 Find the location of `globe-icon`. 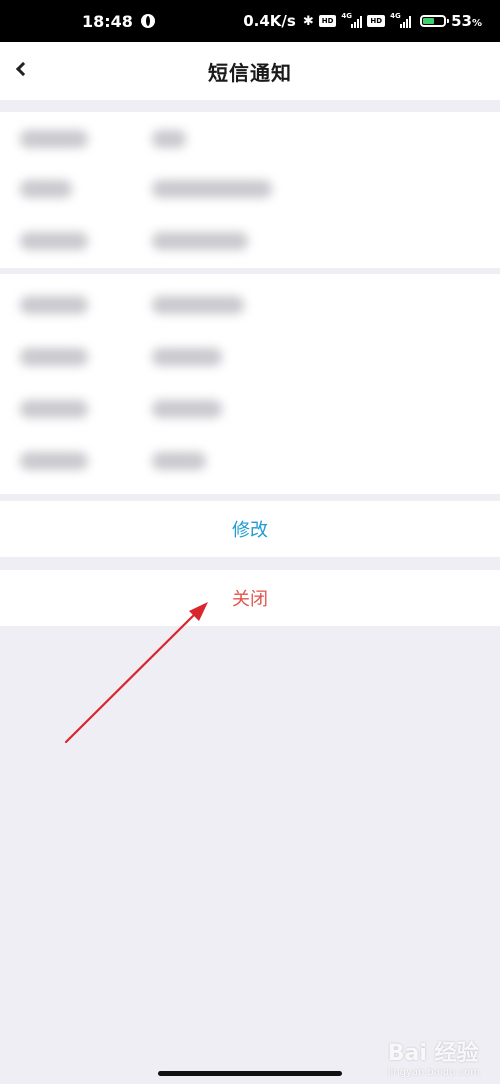

globe-icon is located at coordinates (147, 21).